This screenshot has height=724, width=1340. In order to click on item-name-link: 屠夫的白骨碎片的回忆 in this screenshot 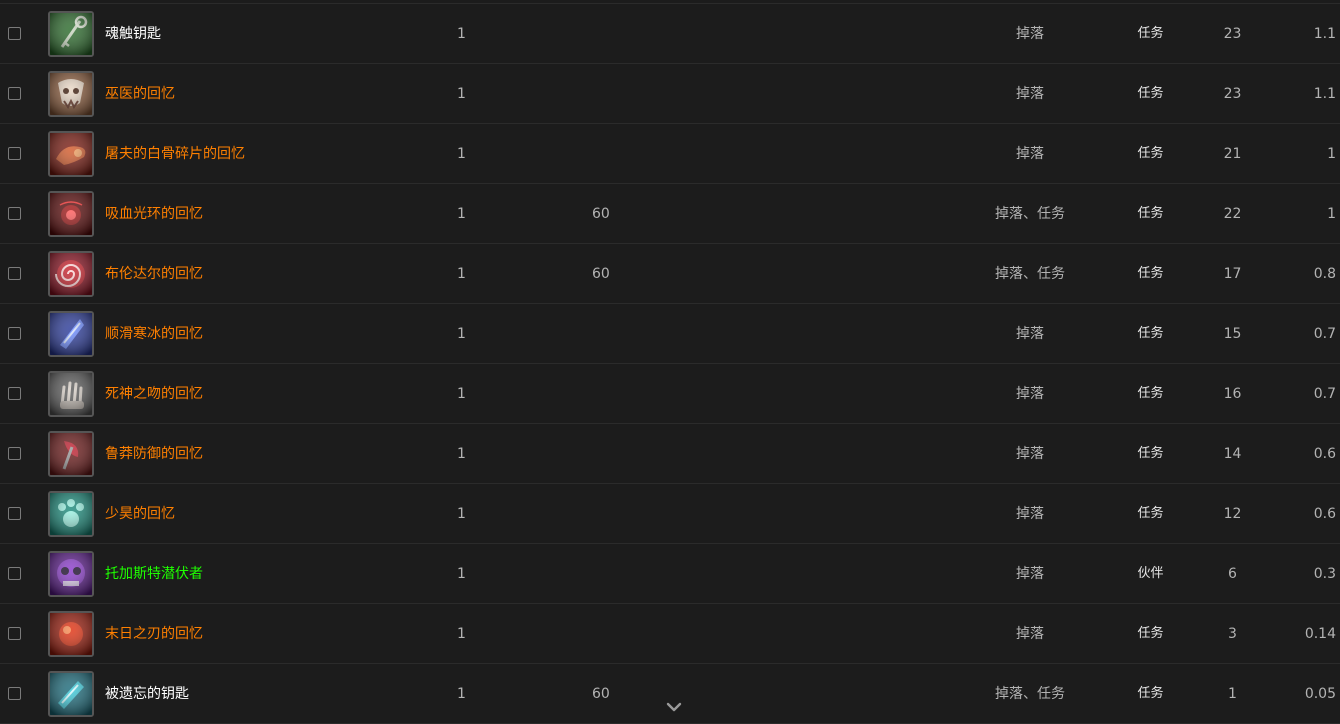, I will do `click(175, 154)`.